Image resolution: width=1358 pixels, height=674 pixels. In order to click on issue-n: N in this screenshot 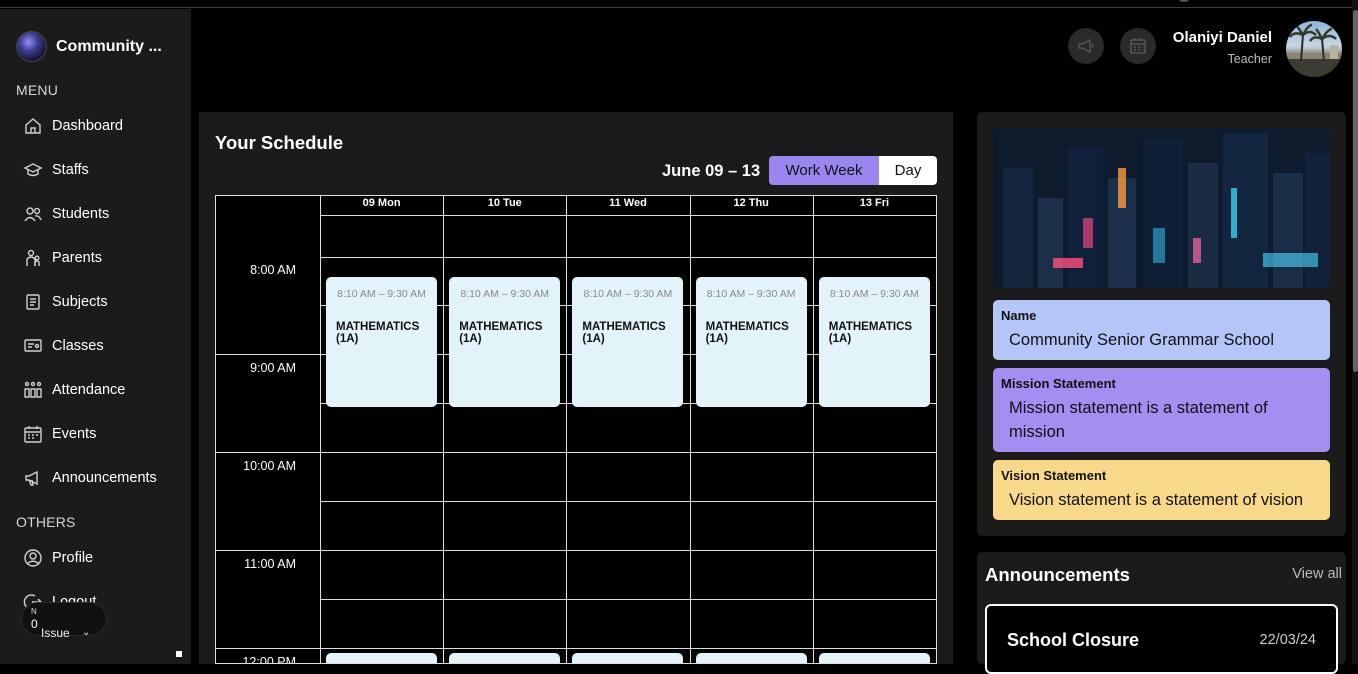, I will do `click(34, 611)`.